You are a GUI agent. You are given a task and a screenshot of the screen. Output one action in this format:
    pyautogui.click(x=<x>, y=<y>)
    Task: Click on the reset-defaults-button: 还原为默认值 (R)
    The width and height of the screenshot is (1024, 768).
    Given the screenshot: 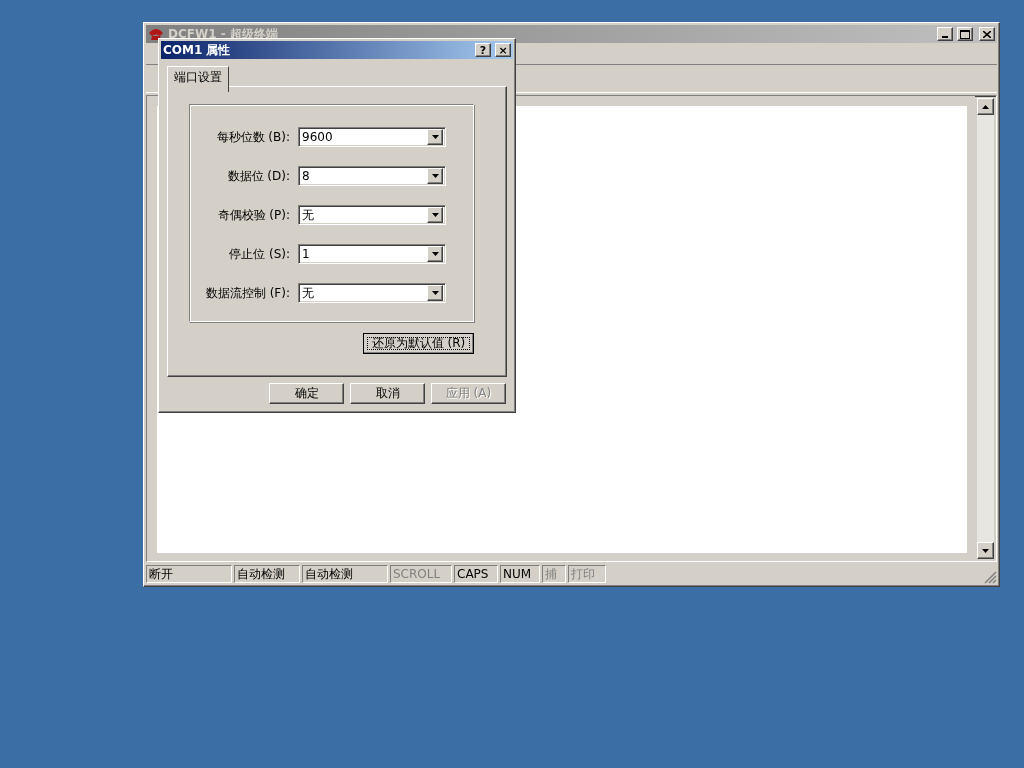 What is the action you would take?
    pyautogui.click(x=418, y=343)
    